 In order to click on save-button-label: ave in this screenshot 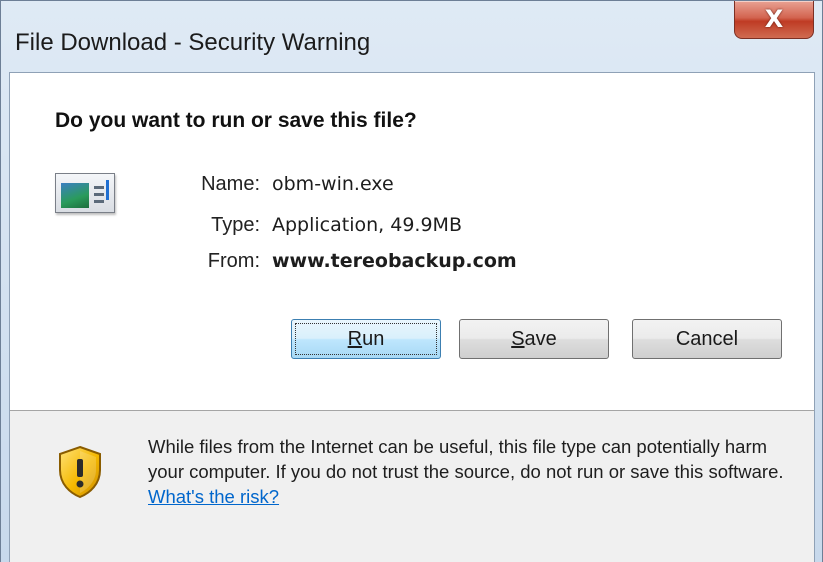, I will do `click(540, 339)`.